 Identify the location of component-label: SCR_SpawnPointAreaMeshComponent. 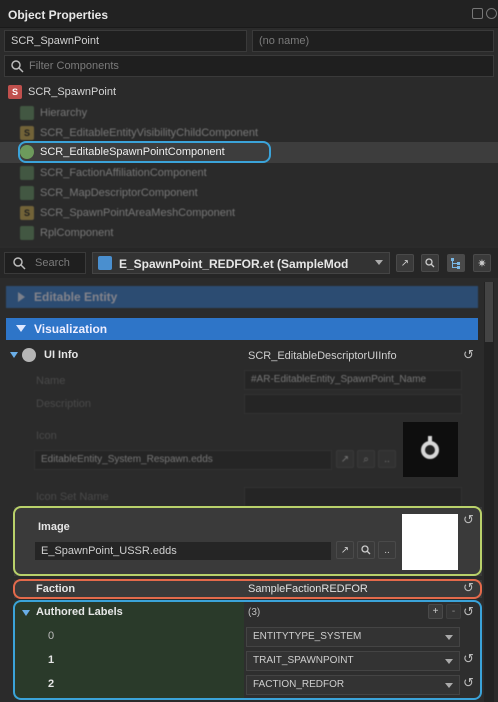
(138, 213).